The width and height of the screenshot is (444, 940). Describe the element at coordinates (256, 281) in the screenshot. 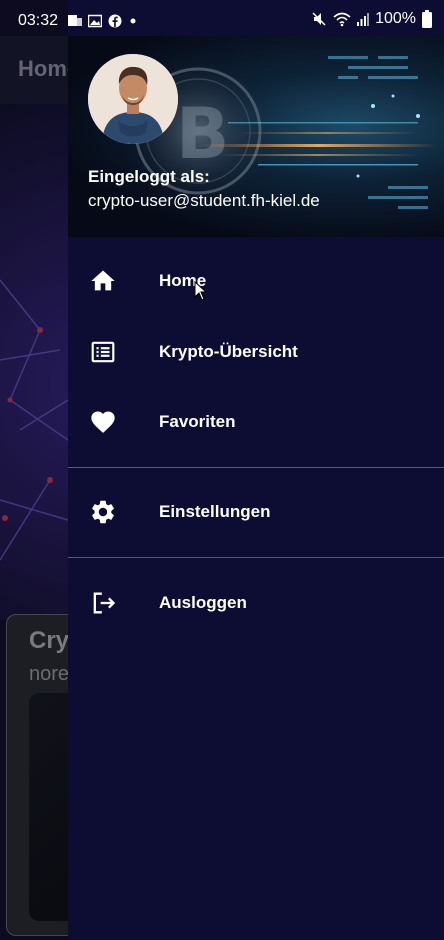

I see `menu-item-home: Home` at that location.